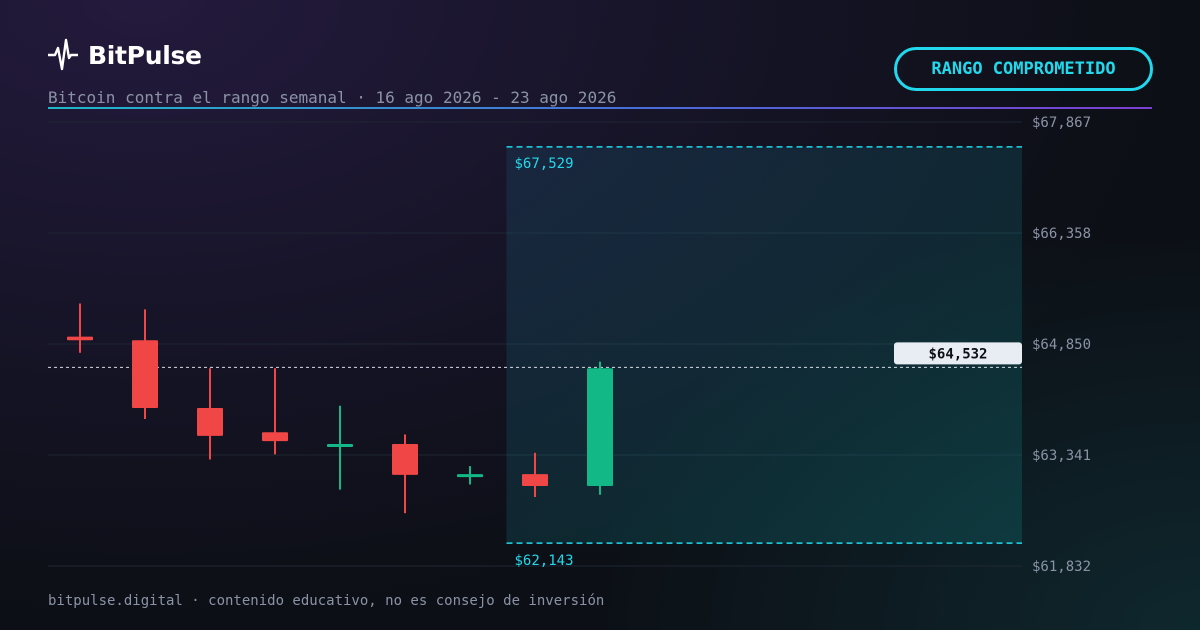 The height and width of the screenshot is (630, 1200). Describe the element at coordinates (1061, 345) in the screenshot. I see `y-tick-label: $64,850` at that location.